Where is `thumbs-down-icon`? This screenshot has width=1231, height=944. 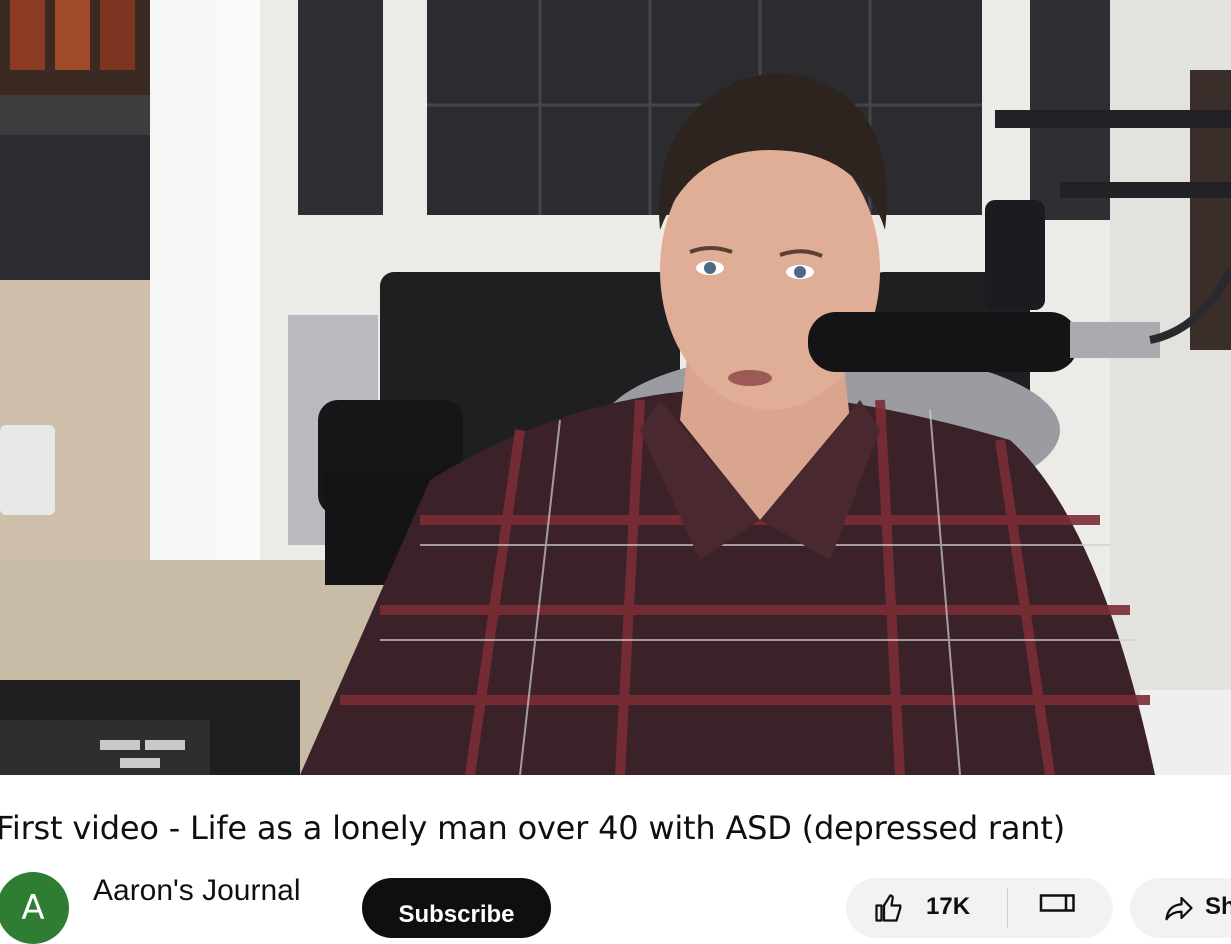
thumbs-down-icon is located at coordinates (1056, 908).